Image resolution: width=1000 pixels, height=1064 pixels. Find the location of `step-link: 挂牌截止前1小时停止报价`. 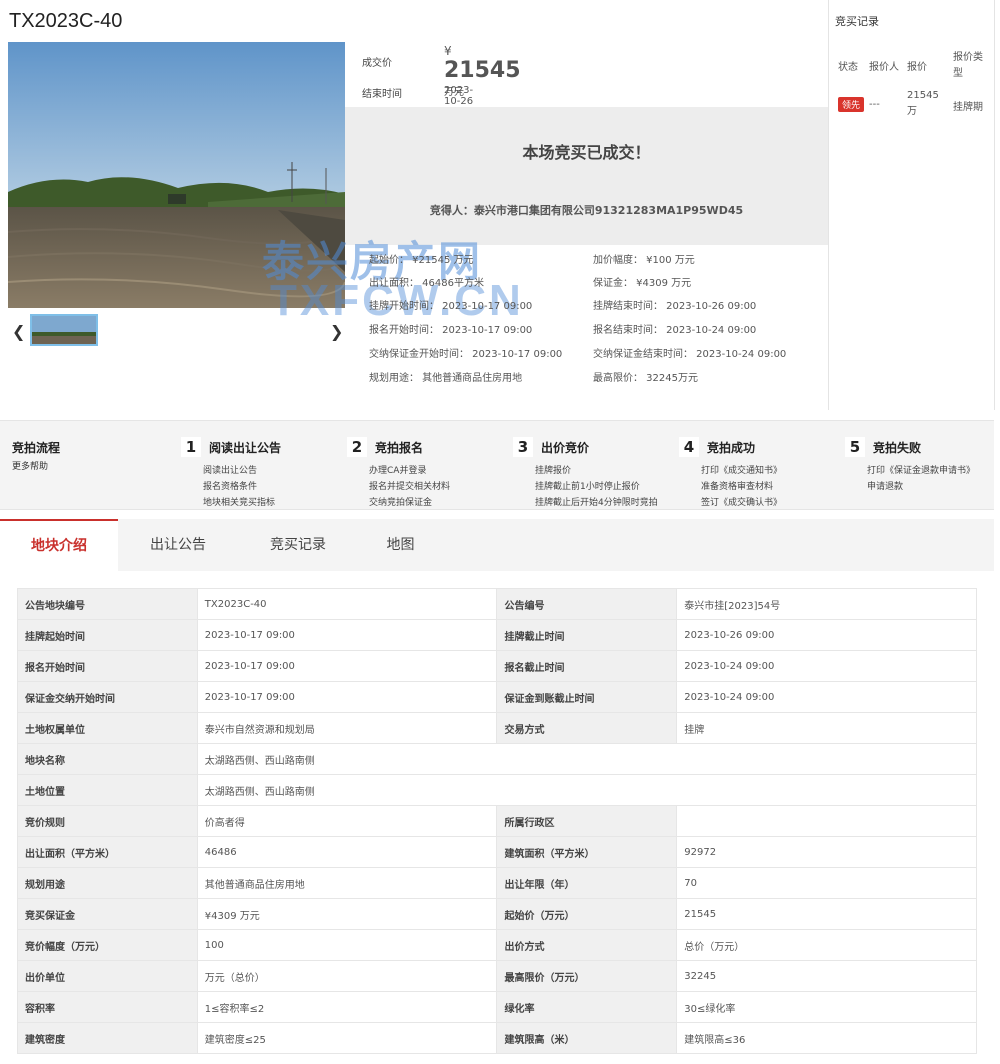

step-link: 挂牌截止前1小时停止报价 is located at coordinates (587, 485).